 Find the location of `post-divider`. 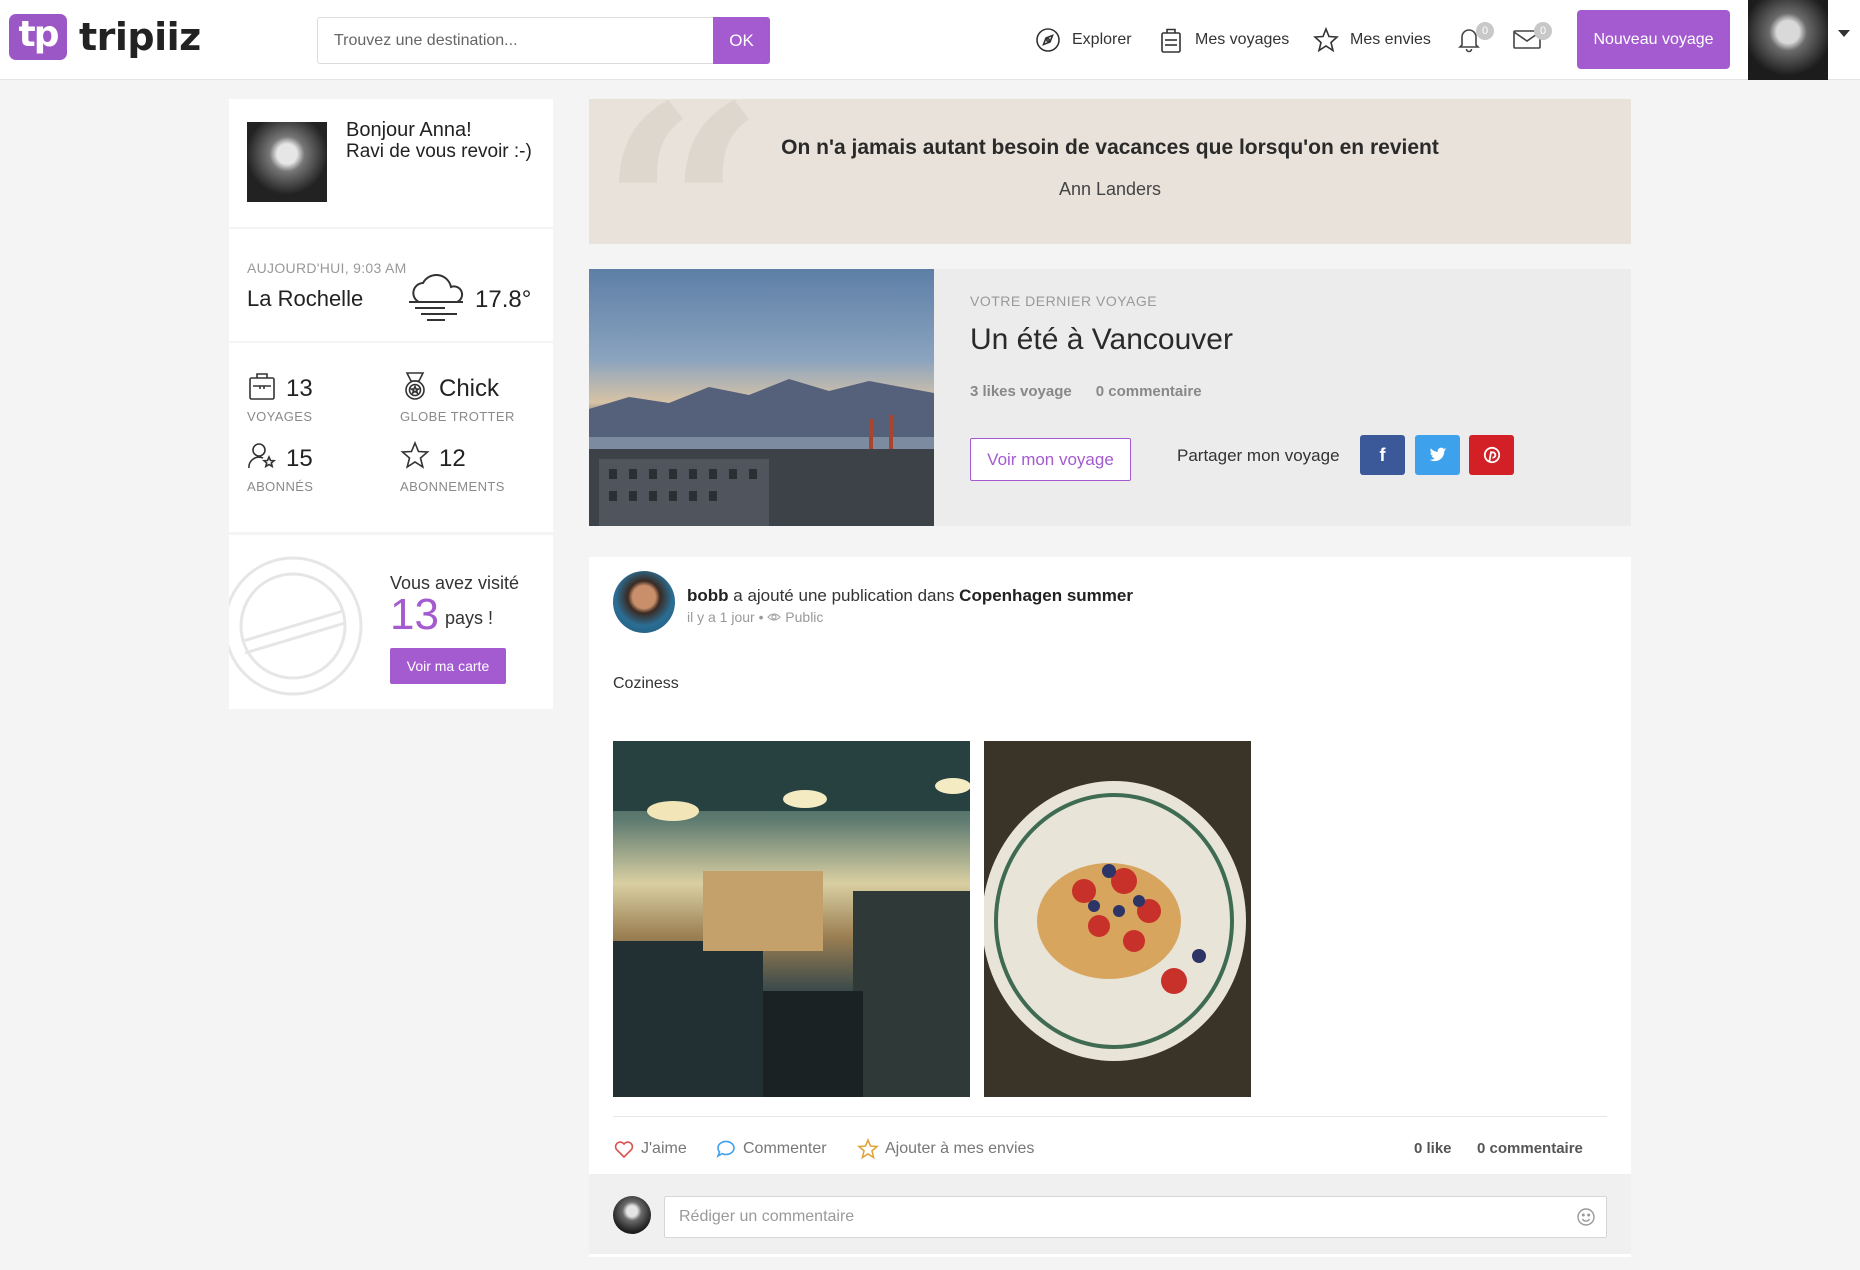

post-divider is located at coordinates (1110, 1116).